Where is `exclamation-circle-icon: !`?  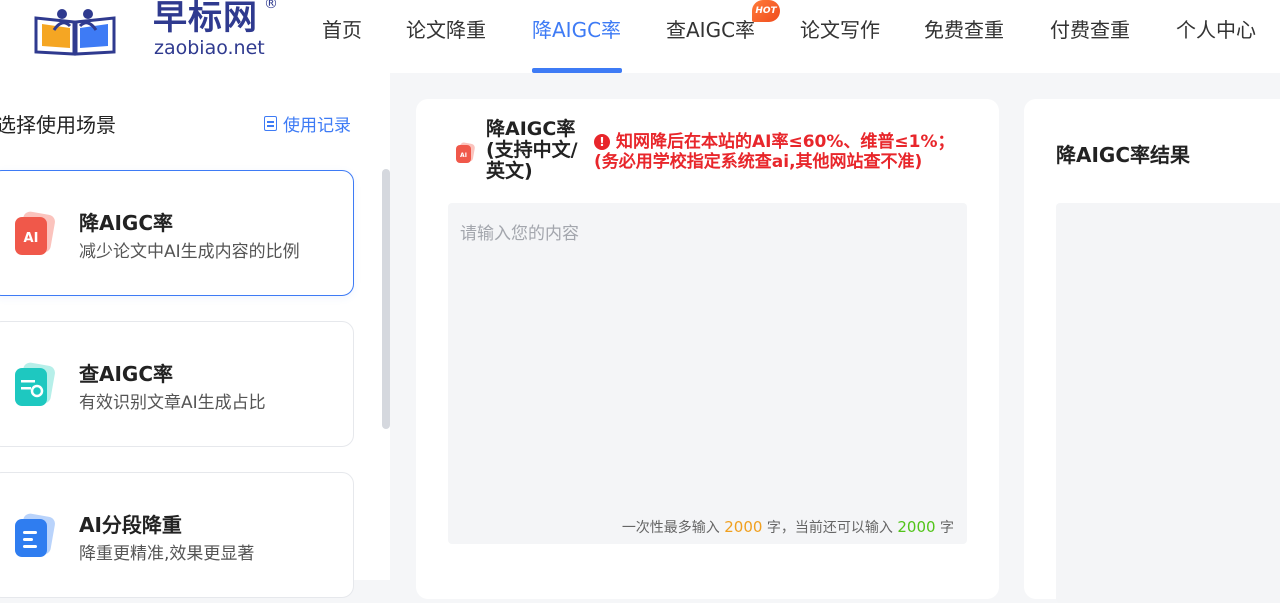
exclamation-circle-icon: ! is located at coordinates (602, 142).